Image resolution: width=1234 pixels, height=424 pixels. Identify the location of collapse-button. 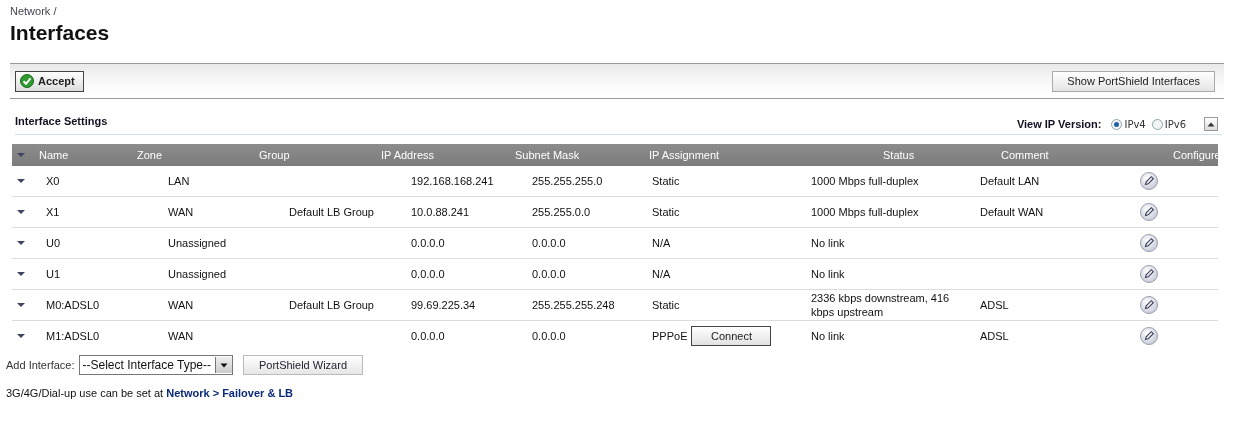
(1211, 124).